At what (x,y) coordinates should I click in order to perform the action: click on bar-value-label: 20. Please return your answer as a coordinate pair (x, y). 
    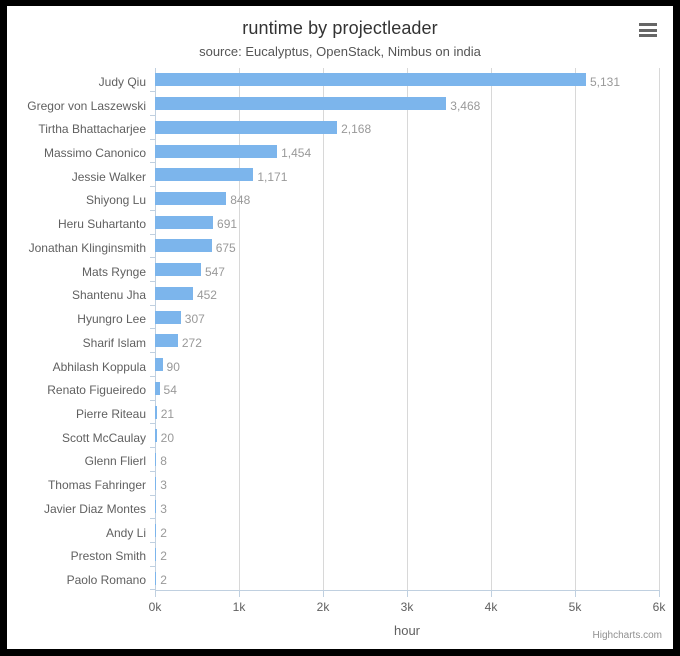
    Looking at the image, I should click on (167, 437).